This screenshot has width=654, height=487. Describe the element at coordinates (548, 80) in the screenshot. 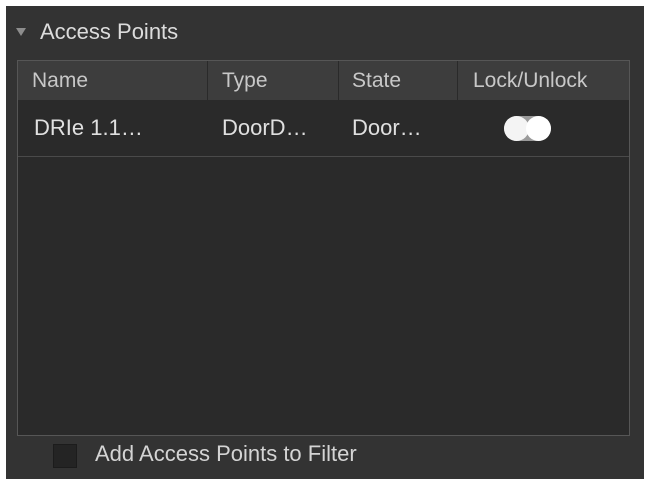

I see `column-header-lock-unlock: Lock/Unlock` at that location.